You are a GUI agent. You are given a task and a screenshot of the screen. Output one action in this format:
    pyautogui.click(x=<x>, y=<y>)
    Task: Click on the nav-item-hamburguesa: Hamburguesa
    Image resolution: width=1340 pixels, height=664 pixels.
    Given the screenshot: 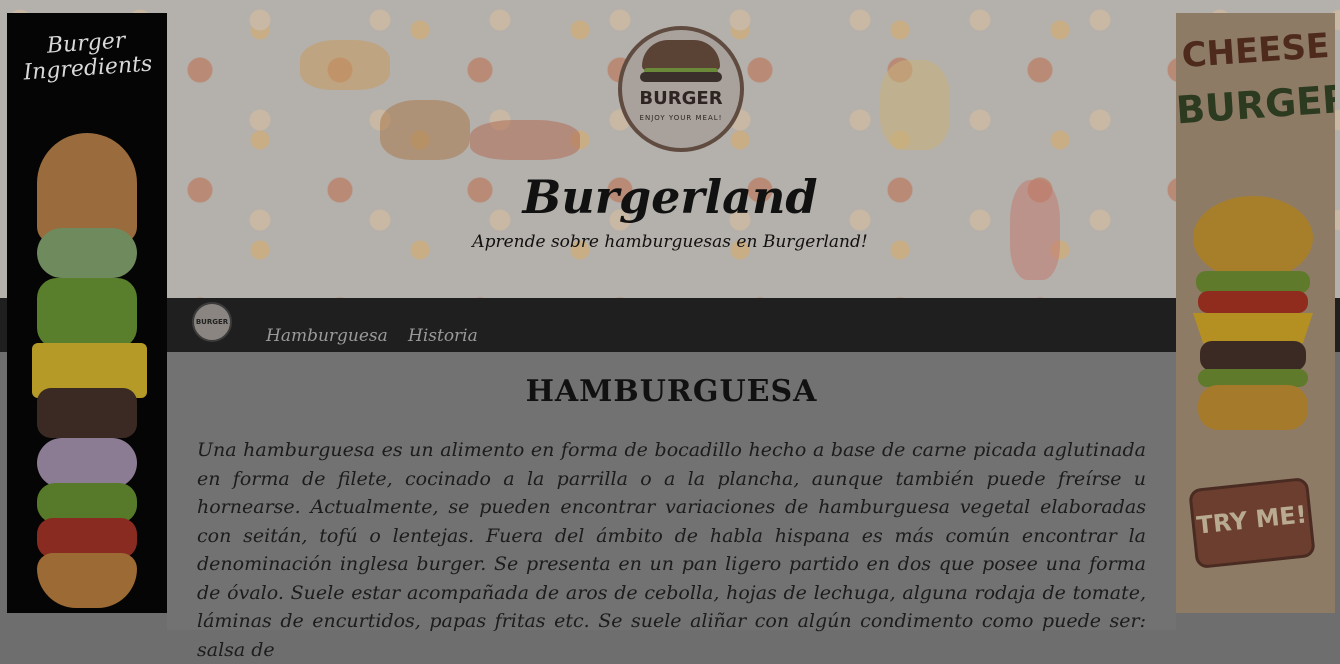 What is the action you would take?
    pyautogui.click(x=327, y=336)
    